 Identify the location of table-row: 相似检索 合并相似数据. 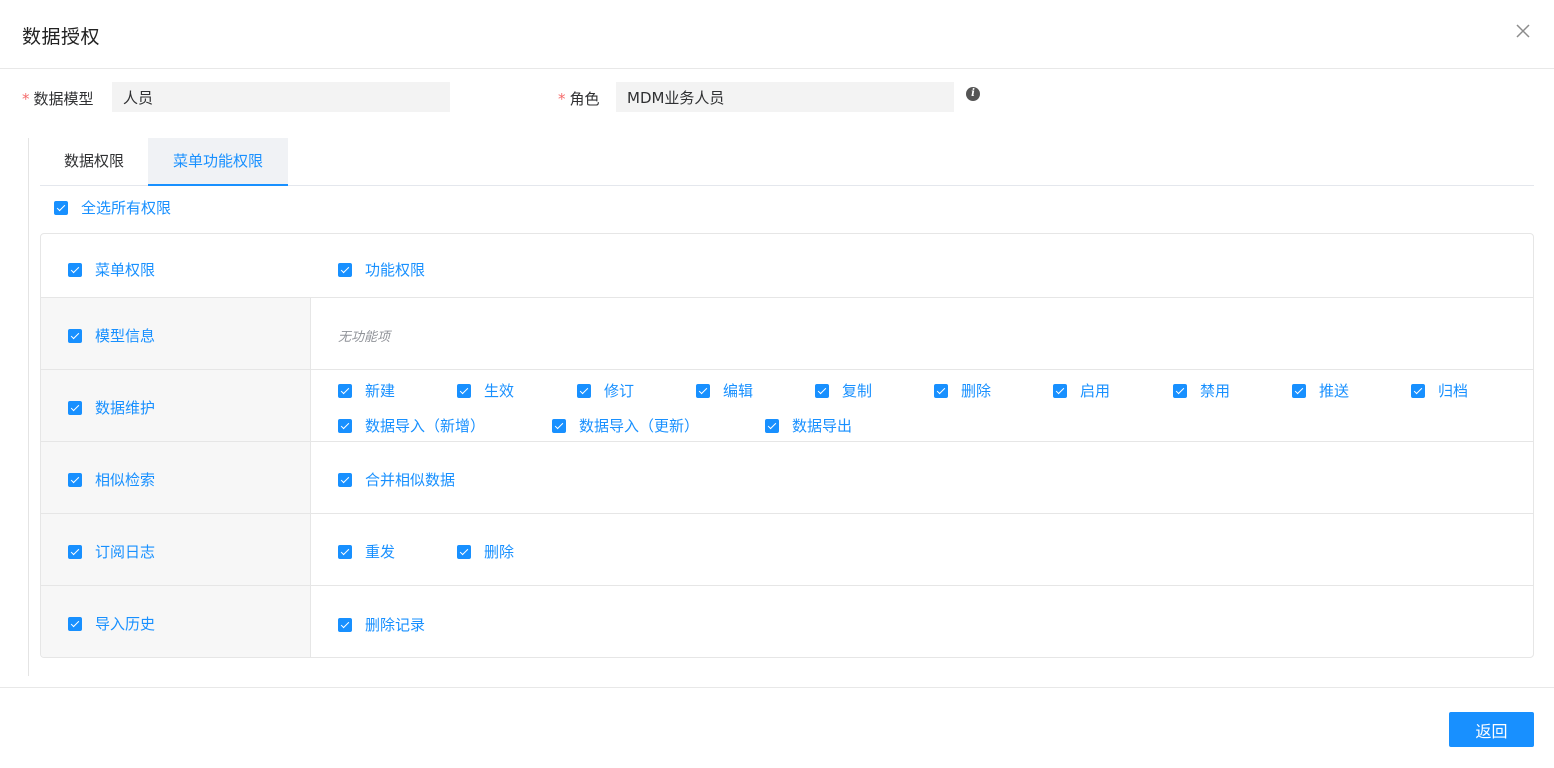
(787, 477).